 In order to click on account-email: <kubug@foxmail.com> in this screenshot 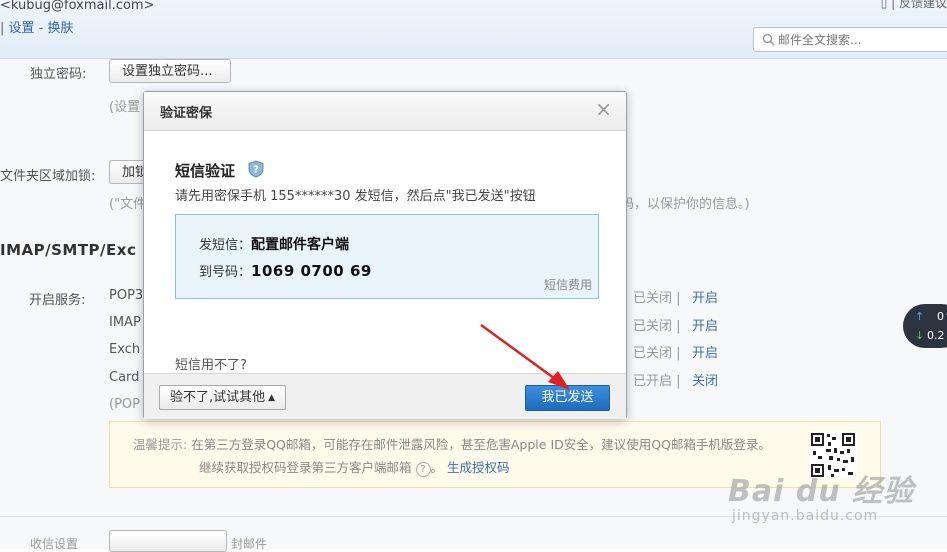, I will do `click(77, 6)`.